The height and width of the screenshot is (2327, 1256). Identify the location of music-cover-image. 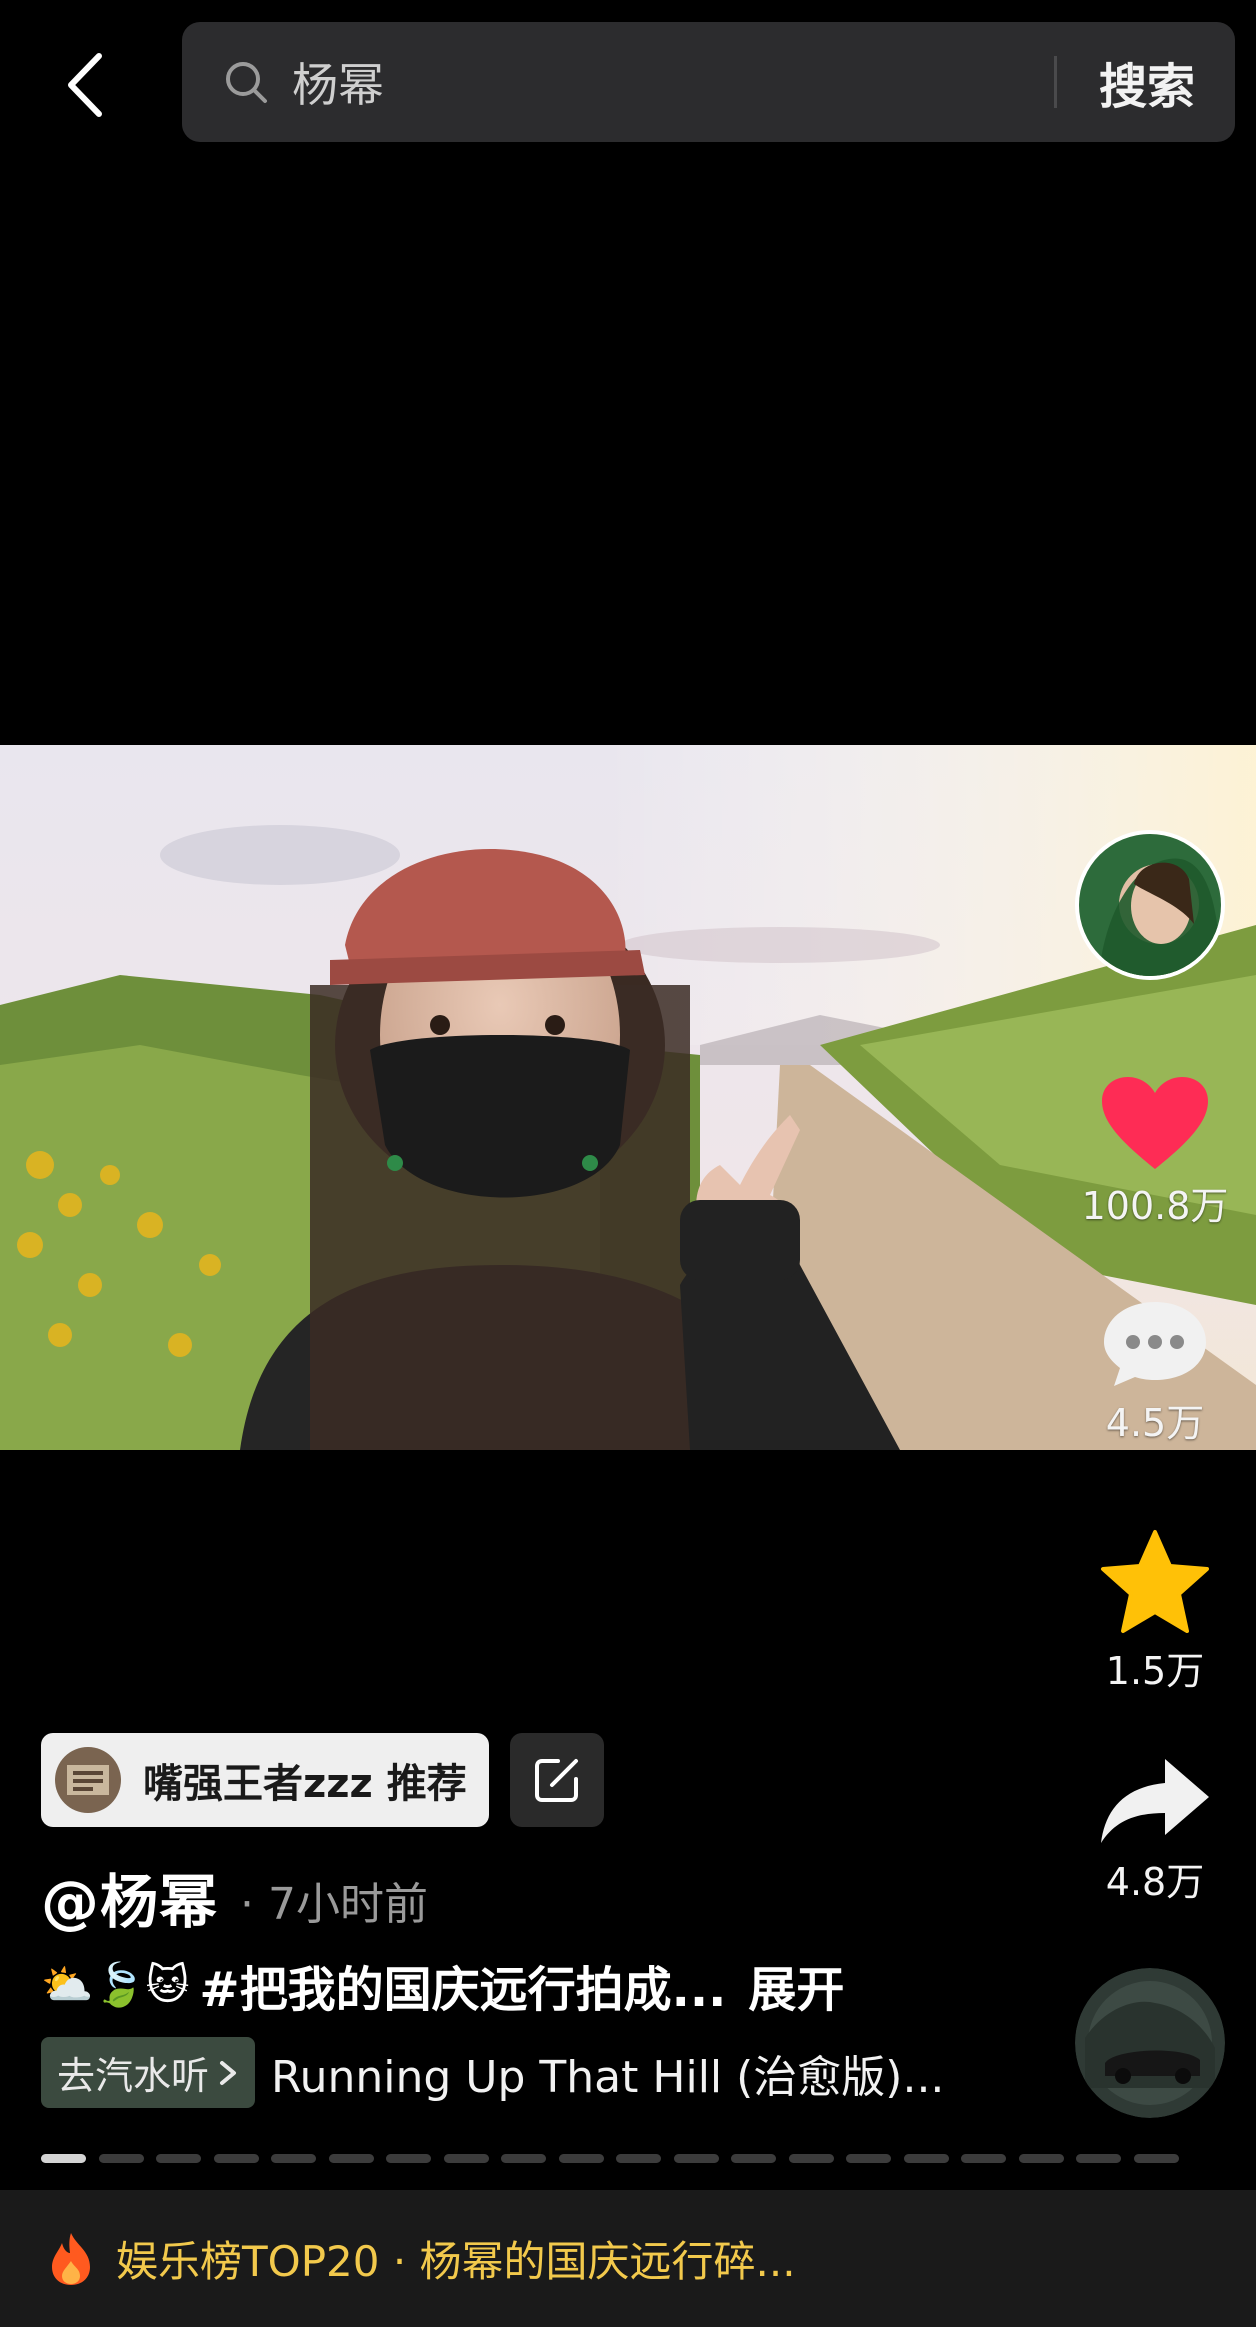
(1150, 2043).